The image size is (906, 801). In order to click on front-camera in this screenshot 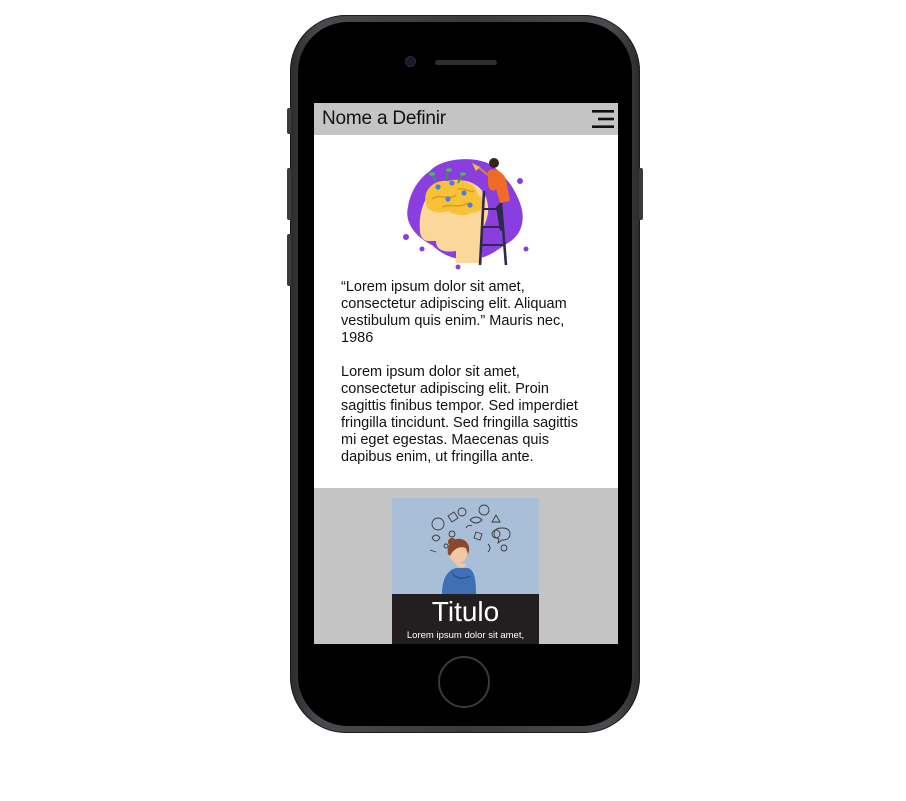, I will do `click(410, 61)`.